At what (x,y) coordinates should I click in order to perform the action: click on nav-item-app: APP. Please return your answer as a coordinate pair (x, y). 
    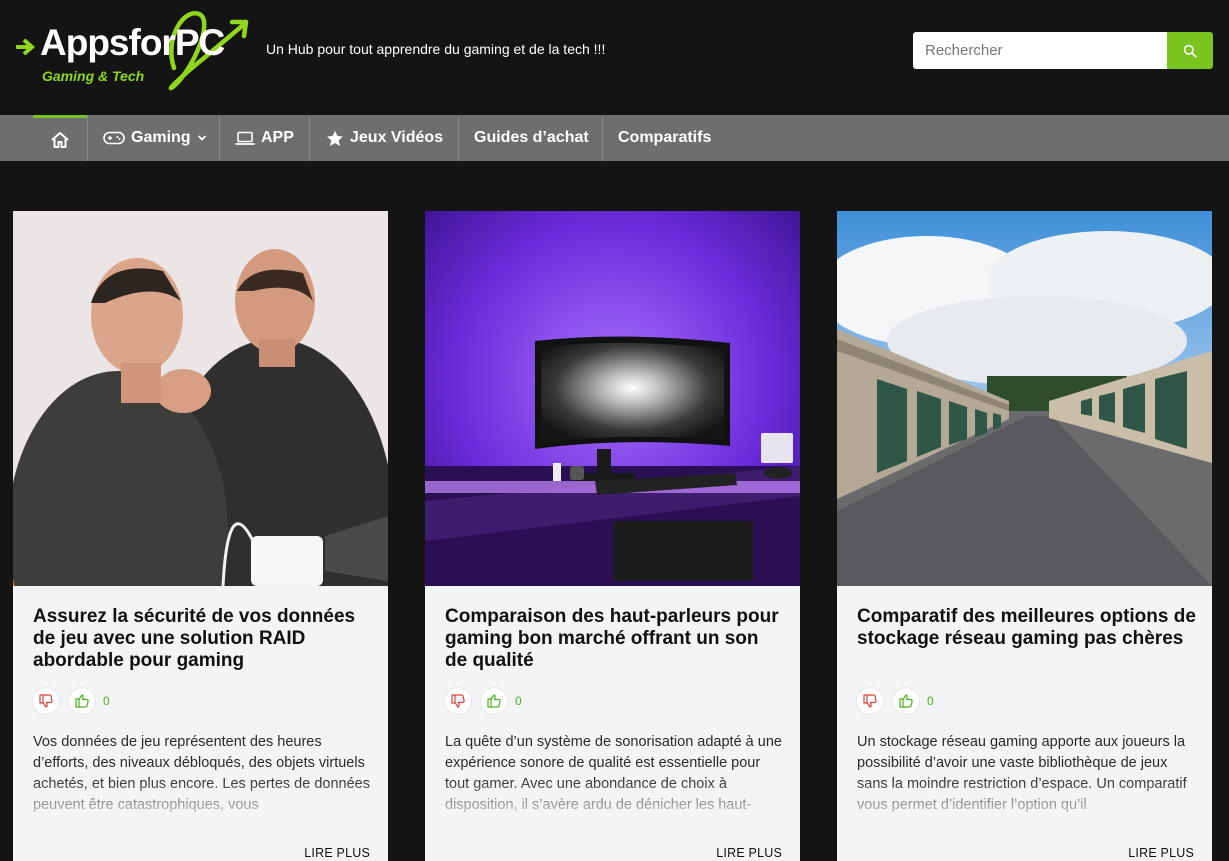
    Looking at the image, I should click on (264, 138).